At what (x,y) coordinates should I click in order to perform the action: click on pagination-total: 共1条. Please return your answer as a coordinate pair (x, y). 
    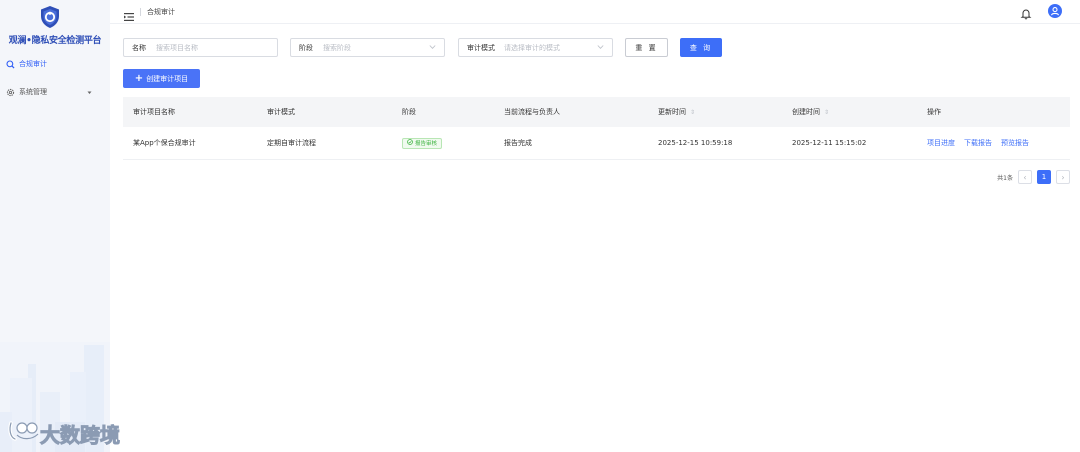
    Looking at the image, I should click on (1005, 178).